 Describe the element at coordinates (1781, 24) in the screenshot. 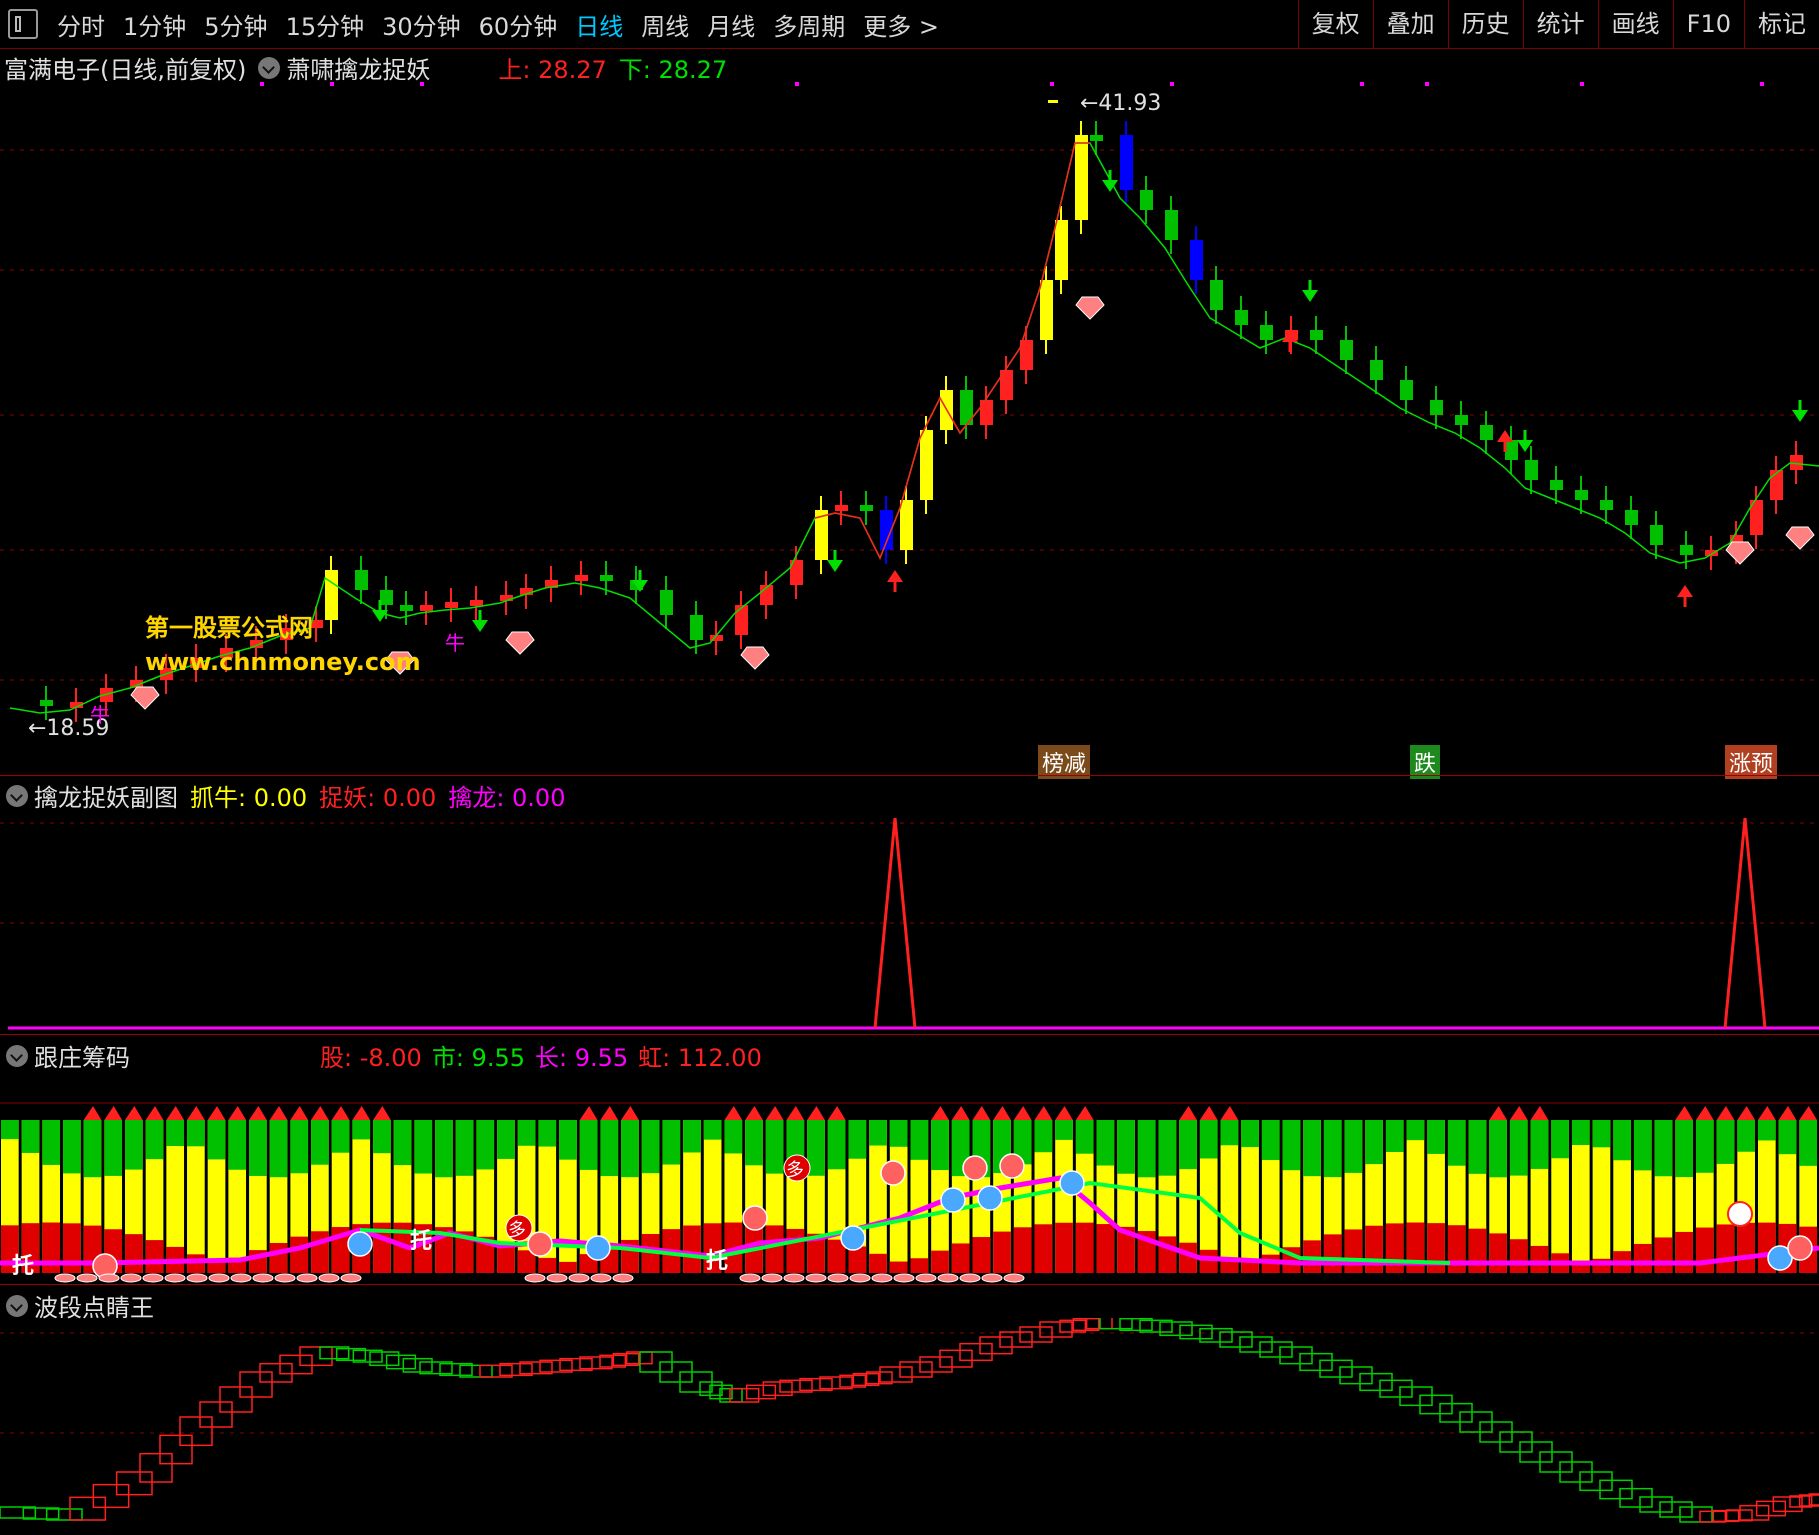

I see `toolbar-button-6: 标记` at that location.